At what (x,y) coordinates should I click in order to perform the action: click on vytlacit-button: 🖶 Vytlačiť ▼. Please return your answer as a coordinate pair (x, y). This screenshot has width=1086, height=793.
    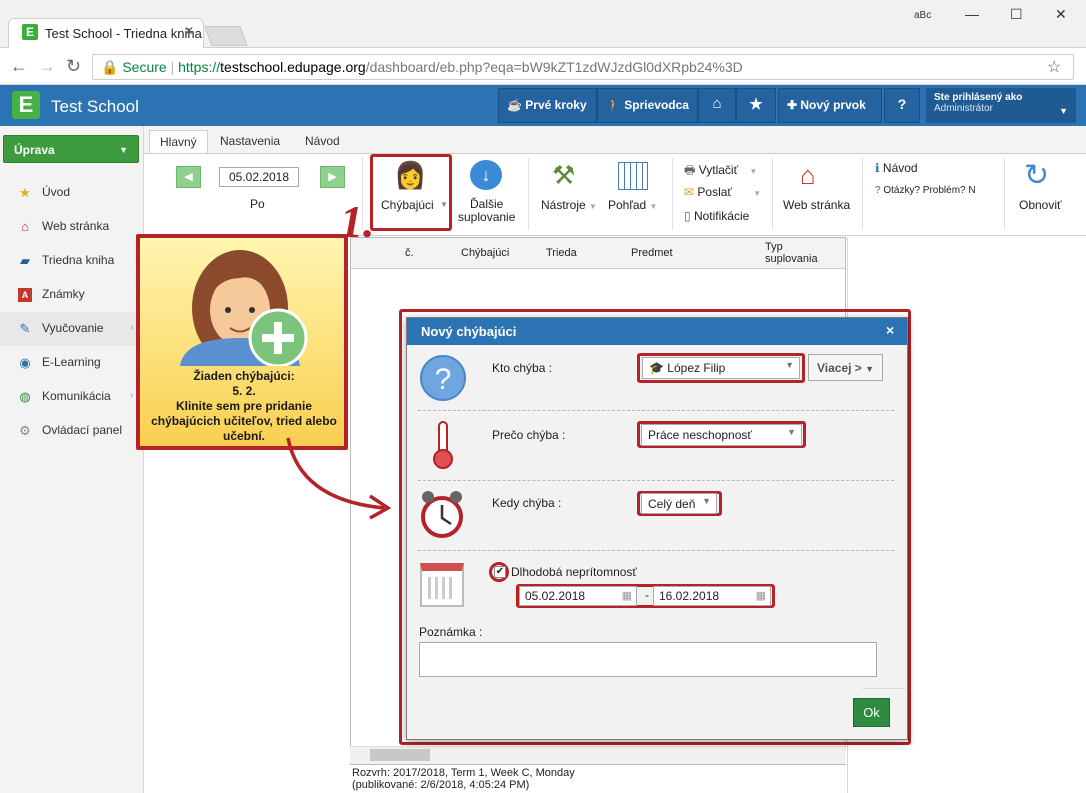
    Looking at the image, I should click on (720, 171).